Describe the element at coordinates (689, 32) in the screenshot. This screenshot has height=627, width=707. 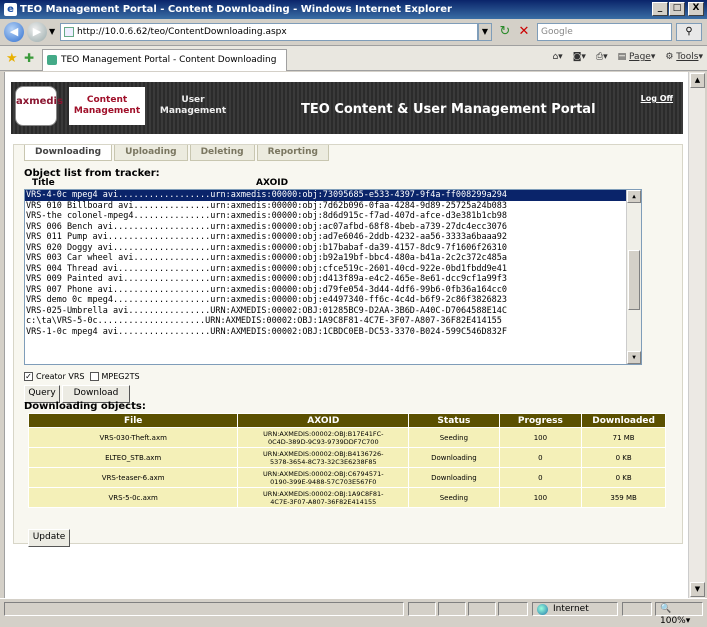
I see `search-icon: ⚲` at that location.